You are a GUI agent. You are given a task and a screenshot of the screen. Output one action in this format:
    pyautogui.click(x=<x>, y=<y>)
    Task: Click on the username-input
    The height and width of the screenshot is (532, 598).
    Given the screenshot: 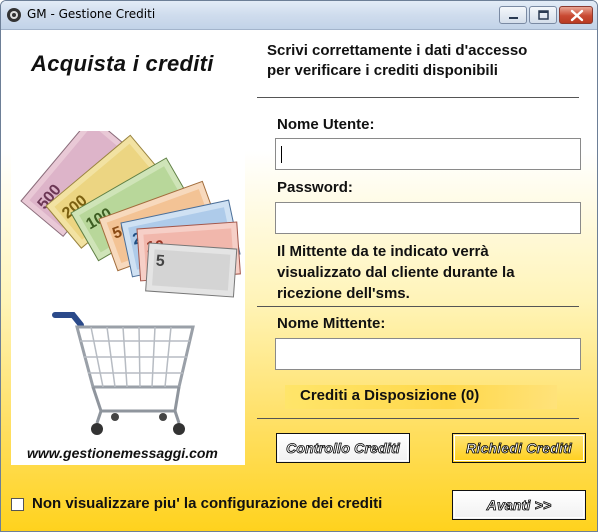 What is the action you would take?
    pyautogui.click(x=428, y=154)
    